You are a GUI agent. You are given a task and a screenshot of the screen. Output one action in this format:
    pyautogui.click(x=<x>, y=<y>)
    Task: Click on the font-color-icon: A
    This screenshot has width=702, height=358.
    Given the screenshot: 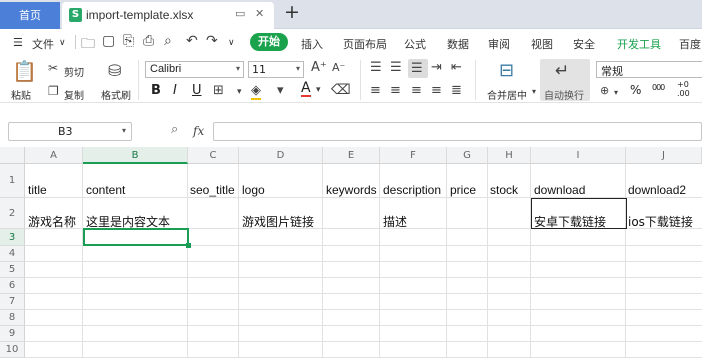 What is the action you would take?
    pyautogui.click(x=306, y=89)
    